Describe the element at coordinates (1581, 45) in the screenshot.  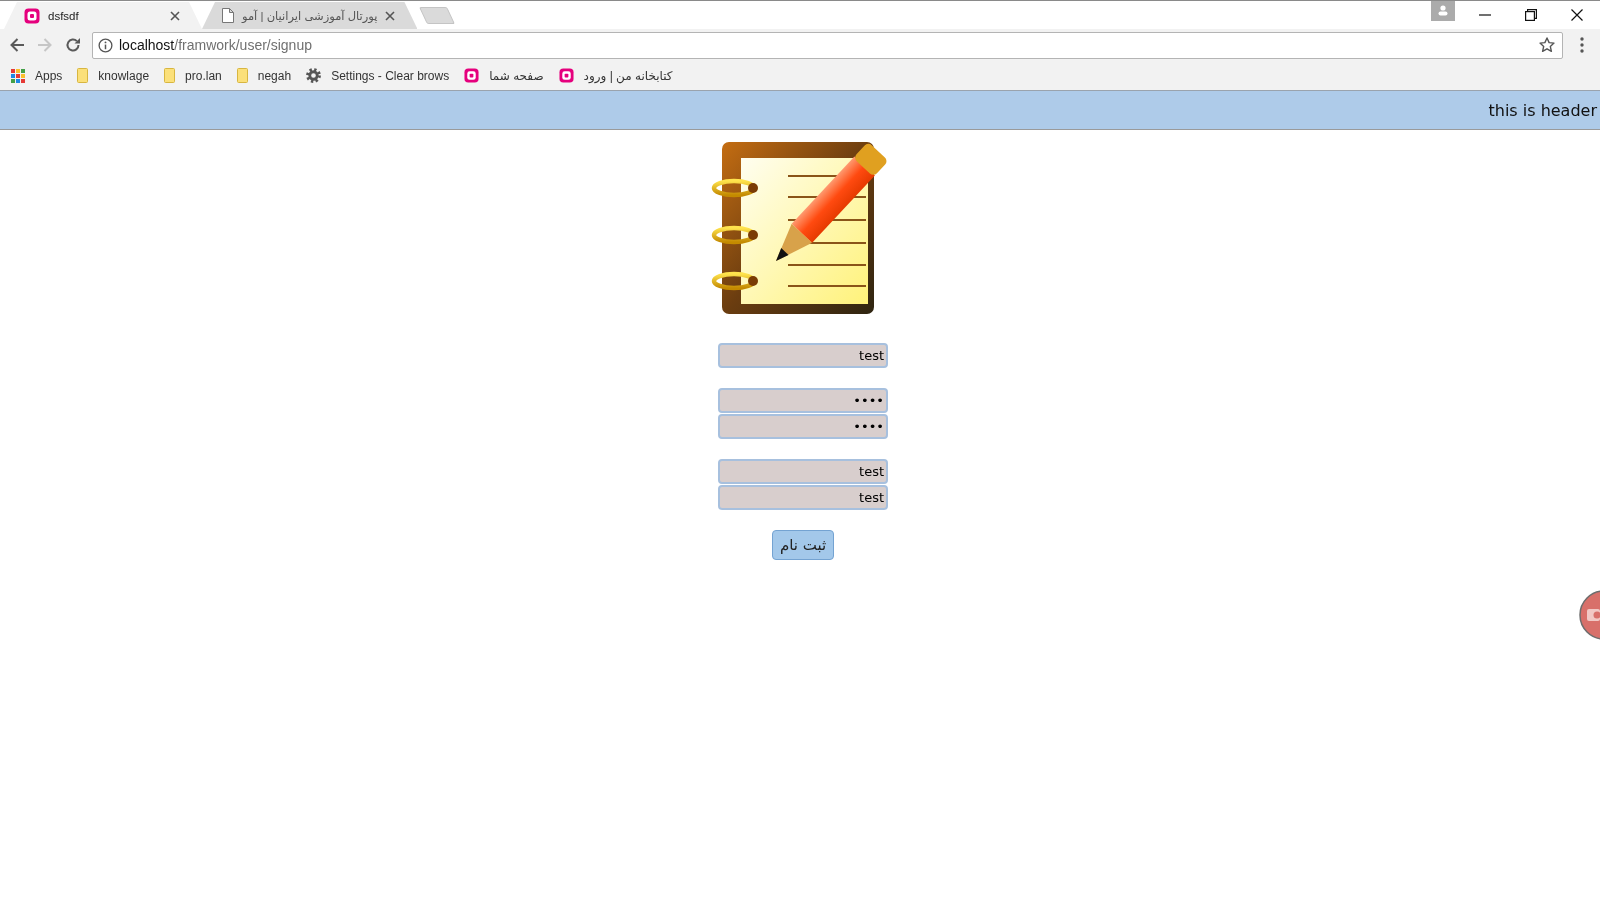
I see `menu-icon` at that location.